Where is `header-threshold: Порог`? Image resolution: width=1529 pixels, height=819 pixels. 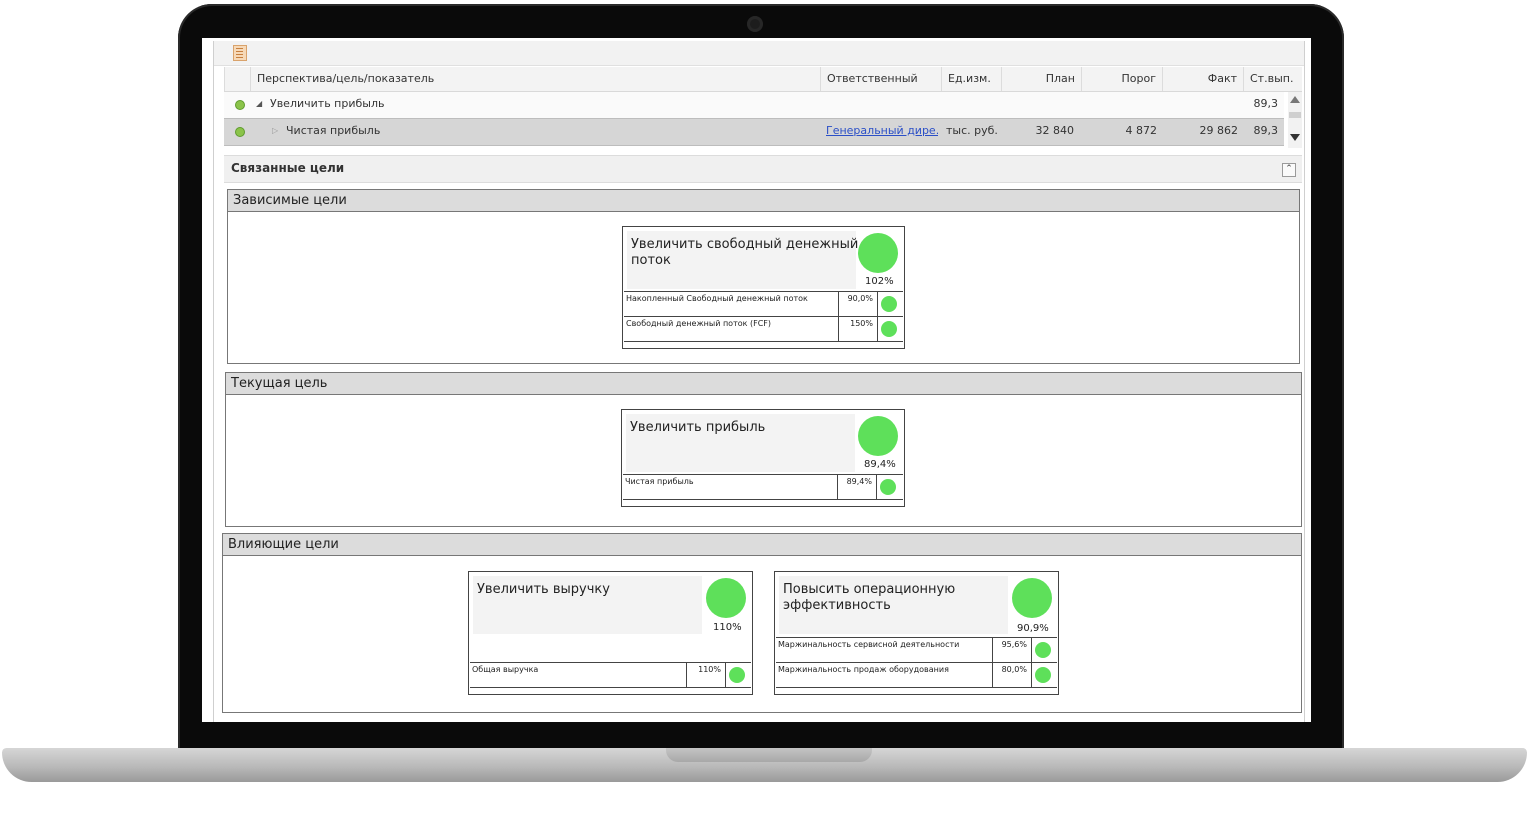 header-threshold: Порог is located at coordinates (1121, 79).